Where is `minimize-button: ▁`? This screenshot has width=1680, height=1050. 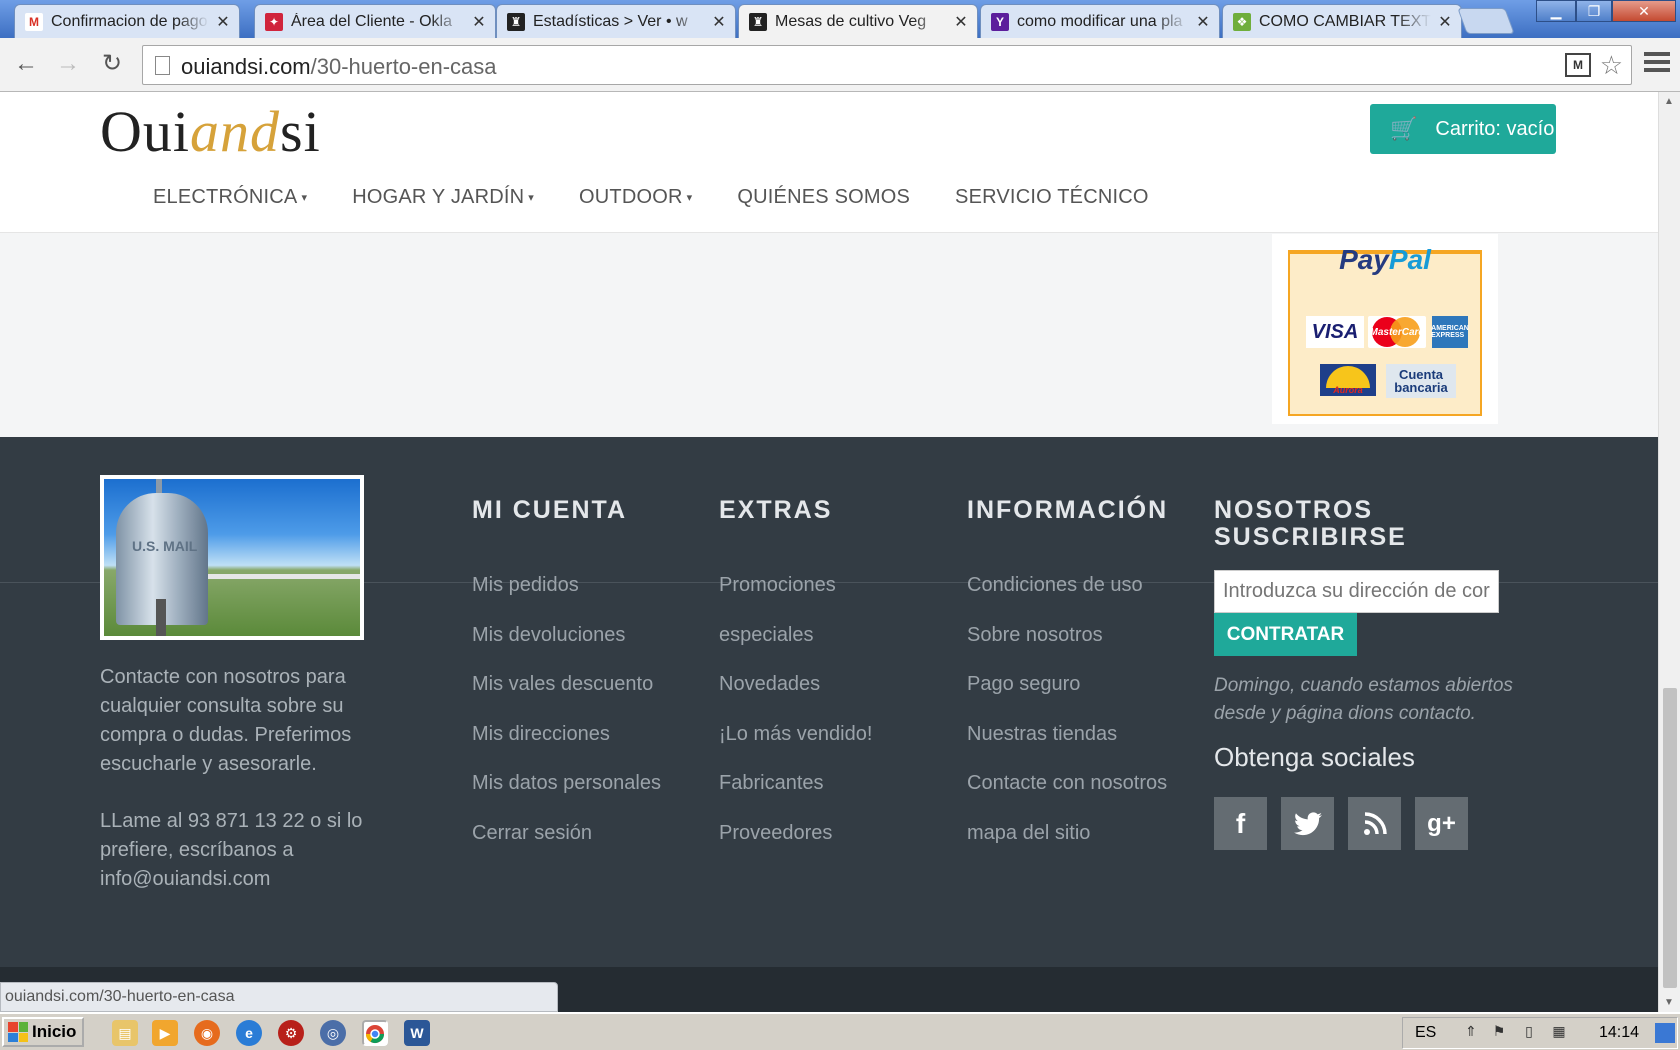 minimize-button: ▁ is located at coordinates (1556, 11).